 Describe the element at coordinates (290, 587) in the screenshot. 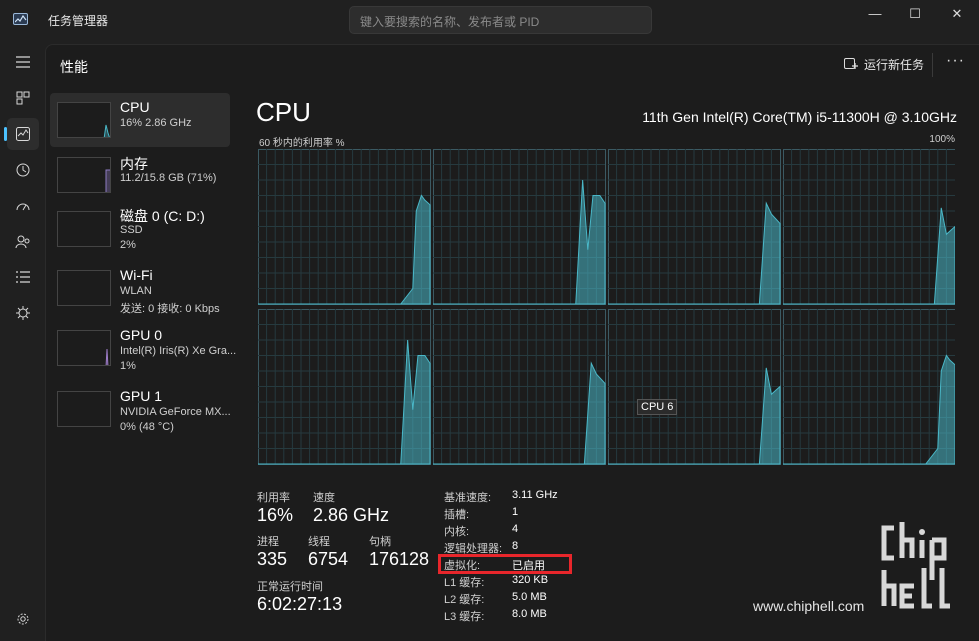

I see `uptime-label: 正常运行时间` at that location.